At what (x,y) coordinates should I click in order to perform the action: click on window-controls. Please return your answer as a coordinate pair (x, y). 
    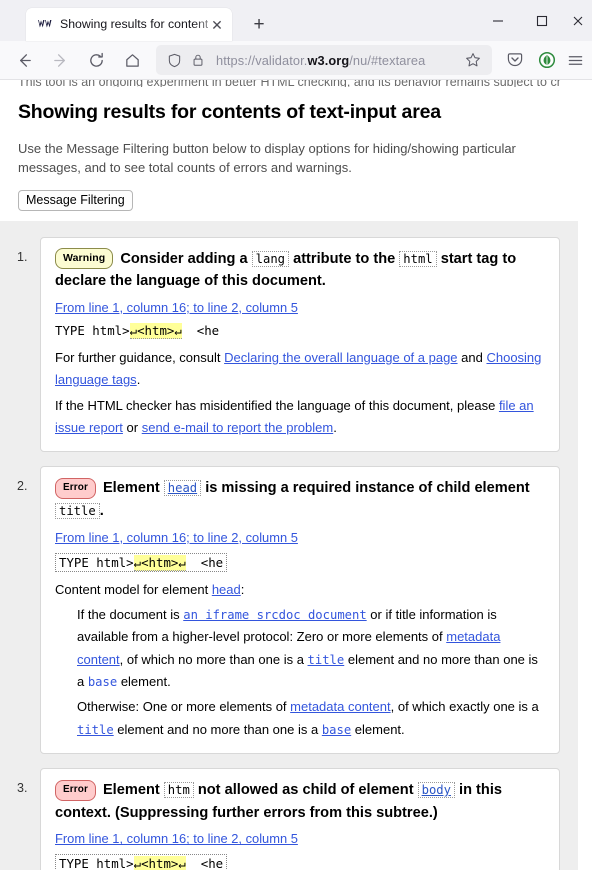
    Looking at the image, I should click on (534, 20).